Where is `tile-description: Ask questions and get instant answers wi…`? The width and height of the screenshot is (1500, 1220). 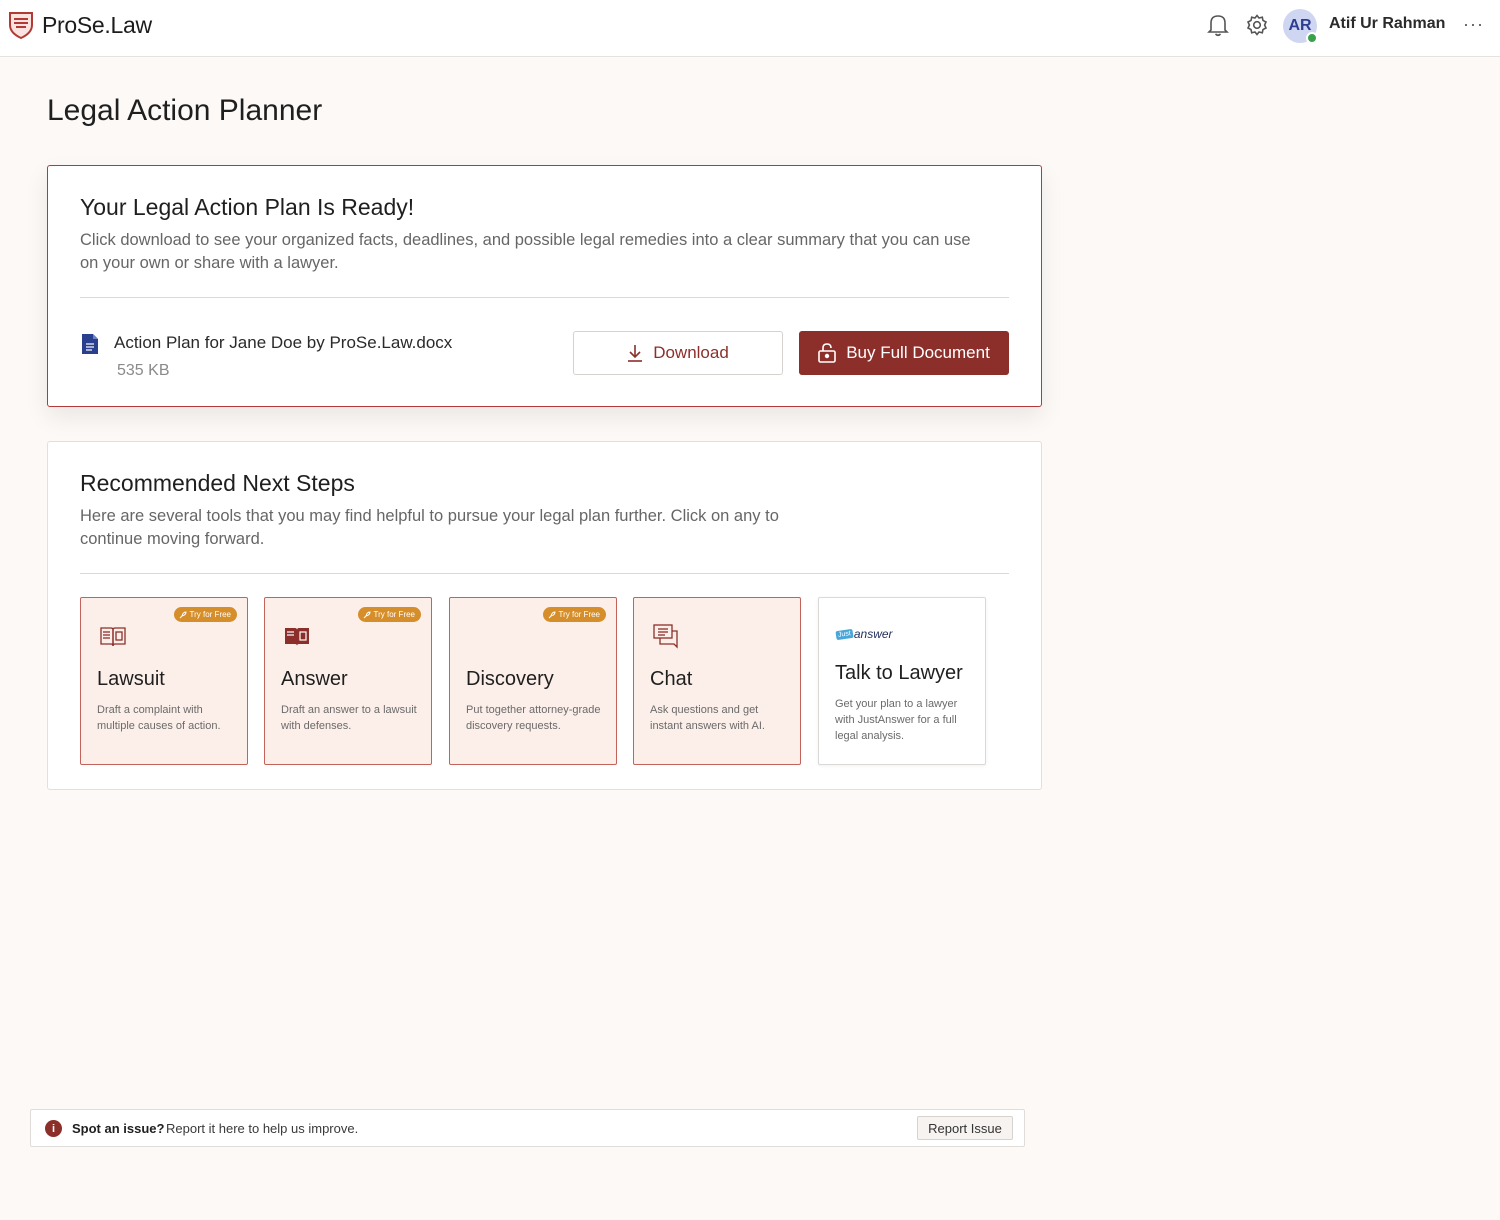
tile-description: Ask questions and get instant answers wi… is located at coordinates (707, 718).